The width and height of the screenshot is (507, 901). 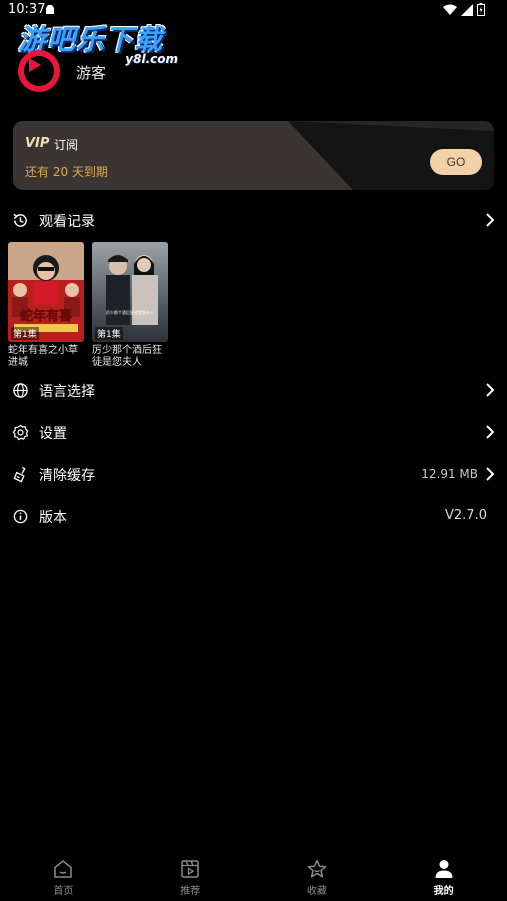 I want to click on nav-home: 首页, so click(x=63, y=877).